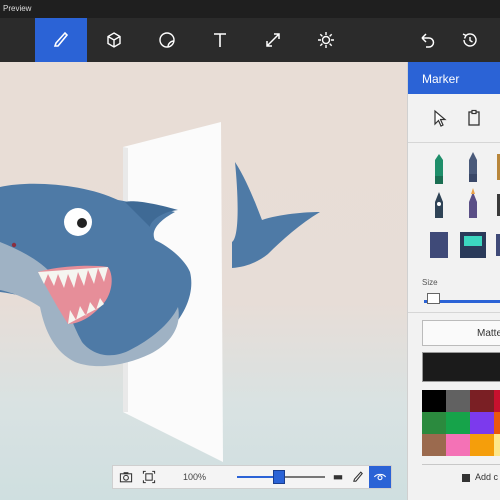 The image size is (500, 500). Describe the element at coordinates (250, 9) in the screenshot. I see `title-bar: Preview` at that location.